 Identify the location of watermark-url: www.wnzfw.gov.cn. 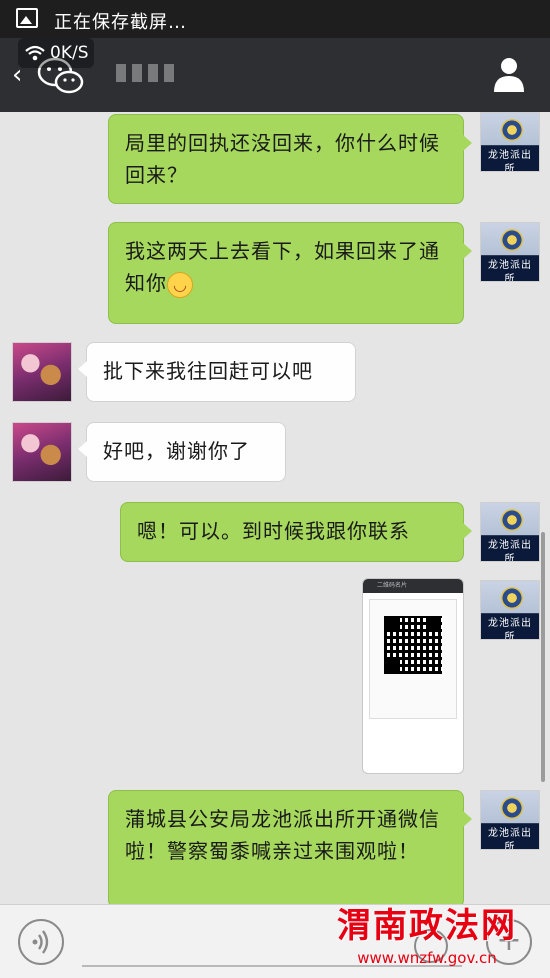
(427, 958).